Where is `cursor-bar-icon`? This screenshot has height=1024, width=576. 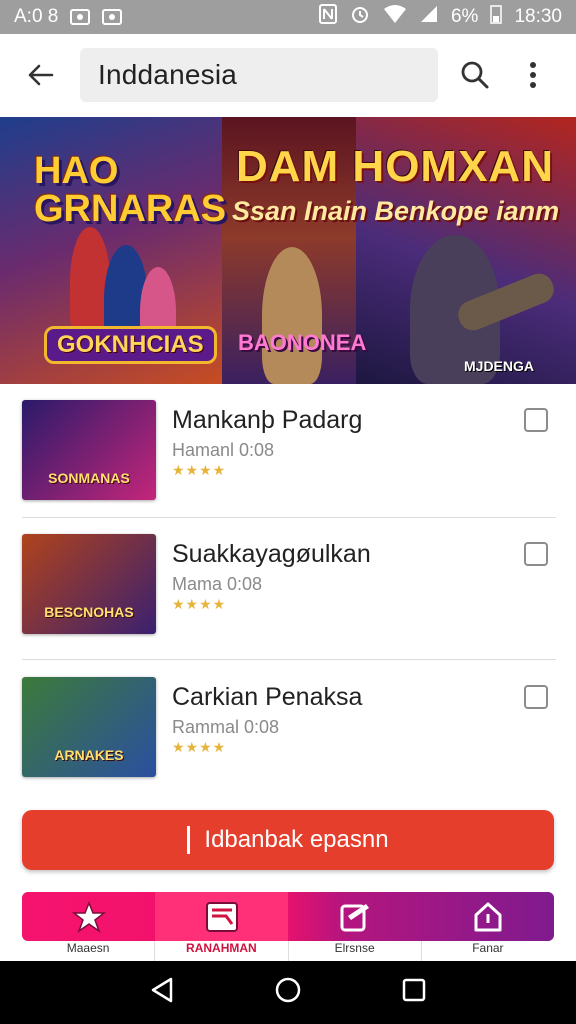
cursor-bar-icon is located at coordinates (189, 840).